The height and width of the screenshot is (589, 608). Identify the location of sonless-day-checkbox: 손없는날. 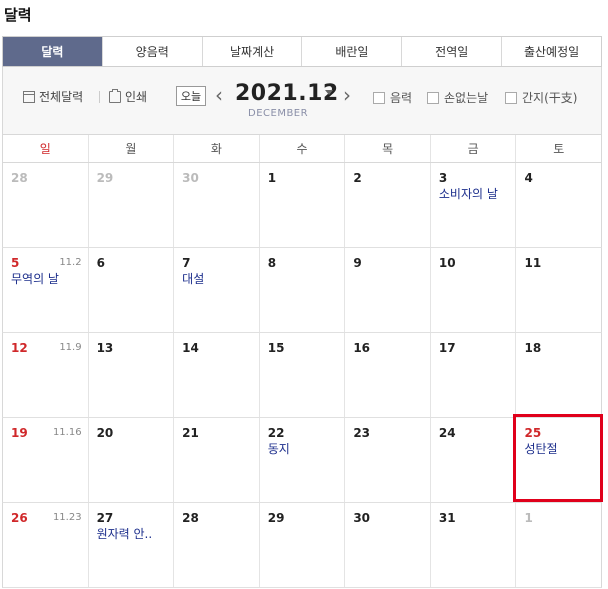
(457, 97).